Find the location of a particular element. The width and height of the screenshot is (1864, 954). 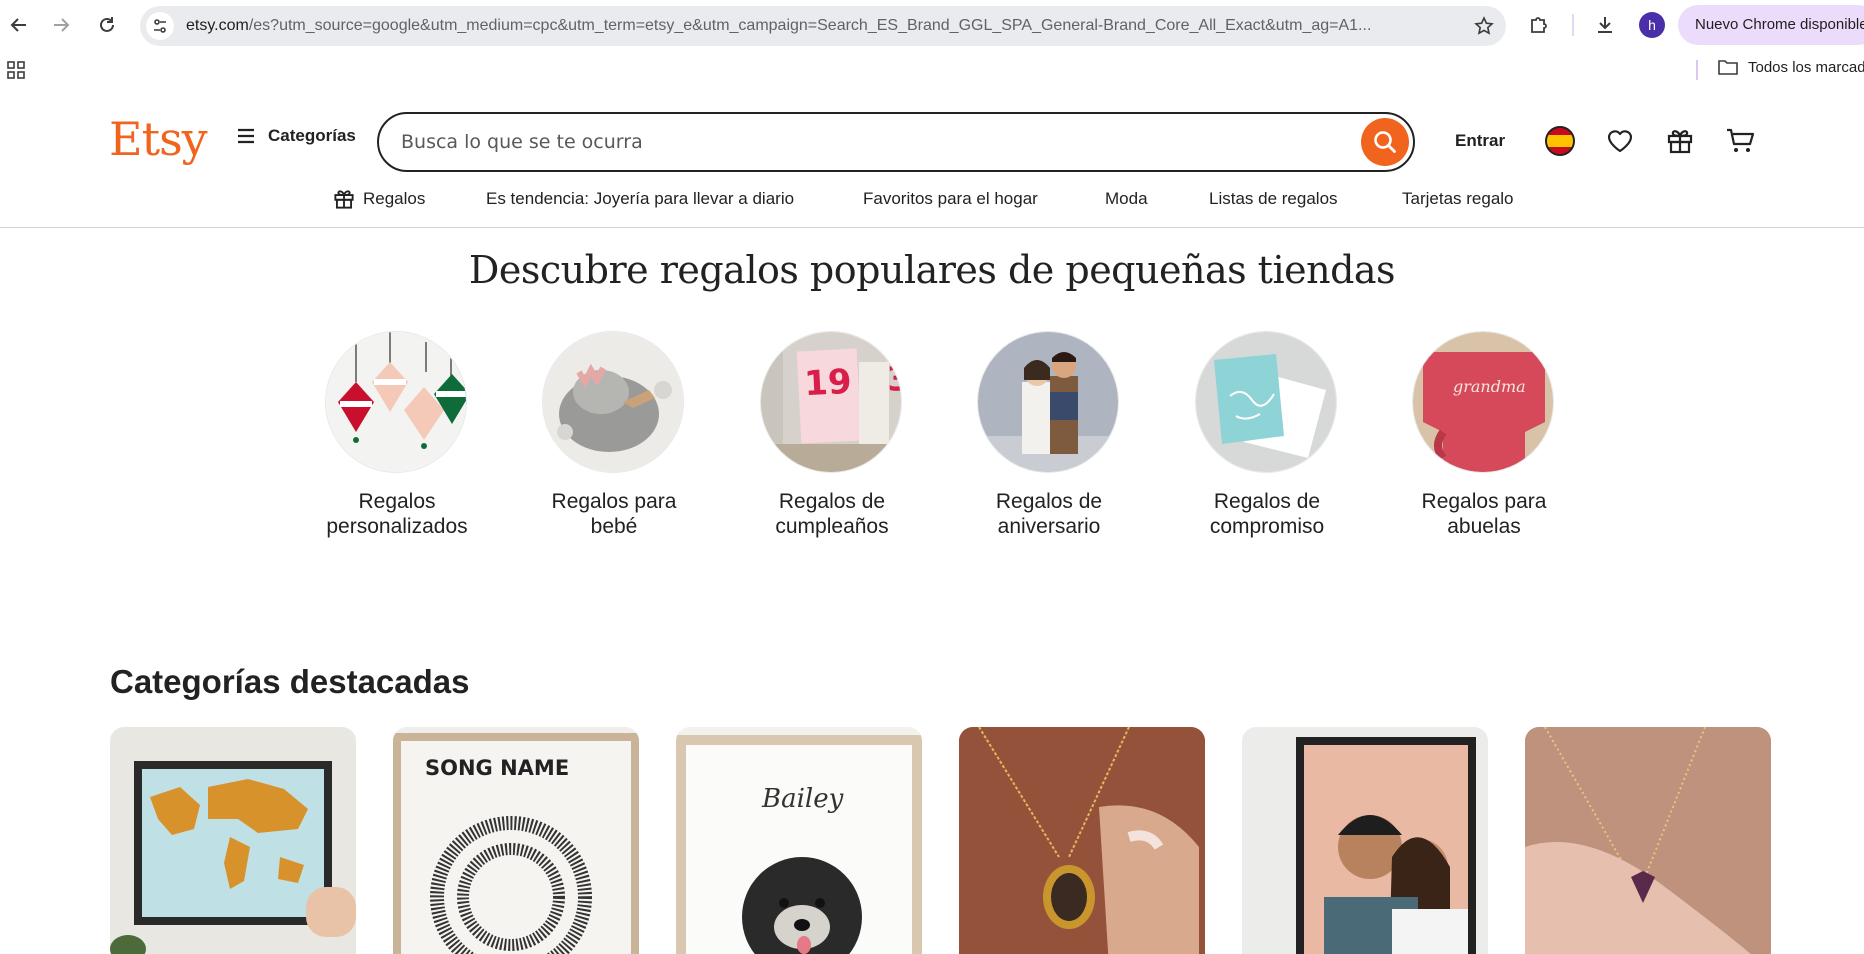

tune-icon is located at coordinates (160, 26).